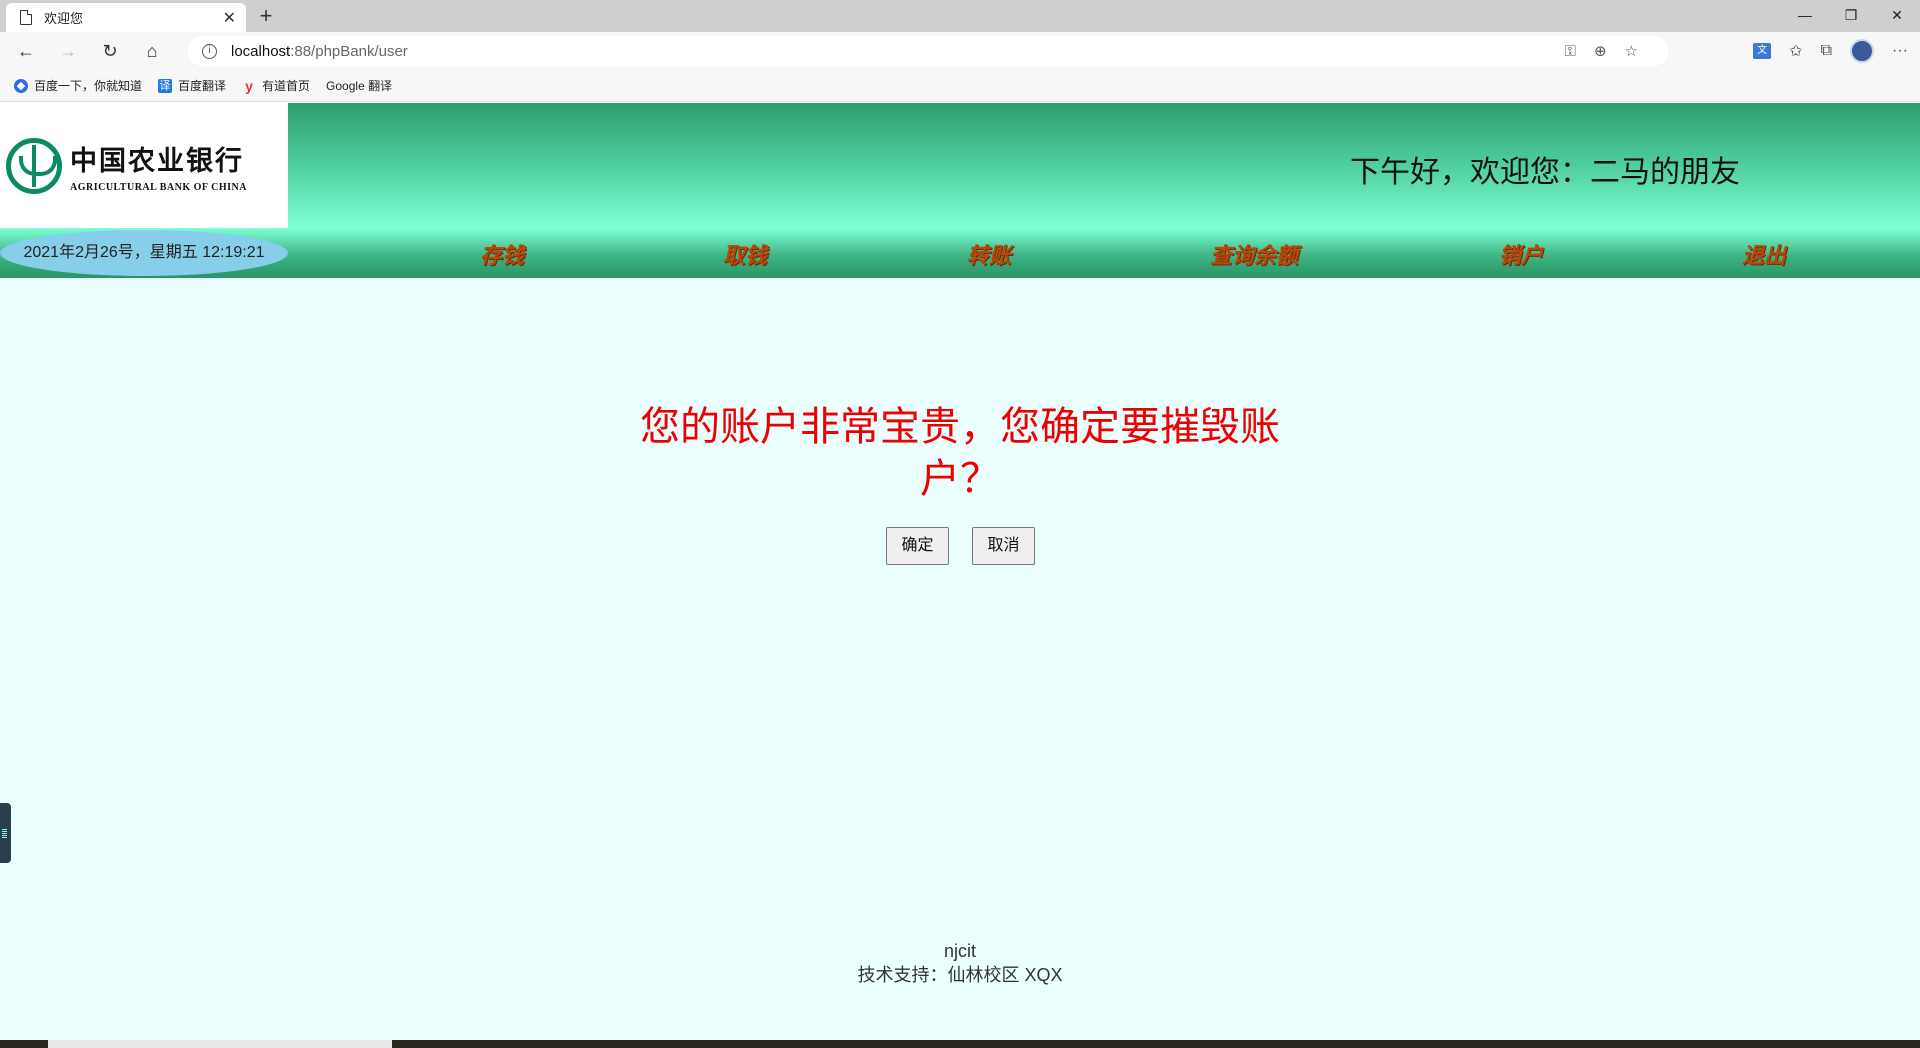 The width and height of the screenshot is (1920, 1048). Describe the element at coordinates (917, 546) in the screenshot. I see `confirm-button: 确定` at that location.